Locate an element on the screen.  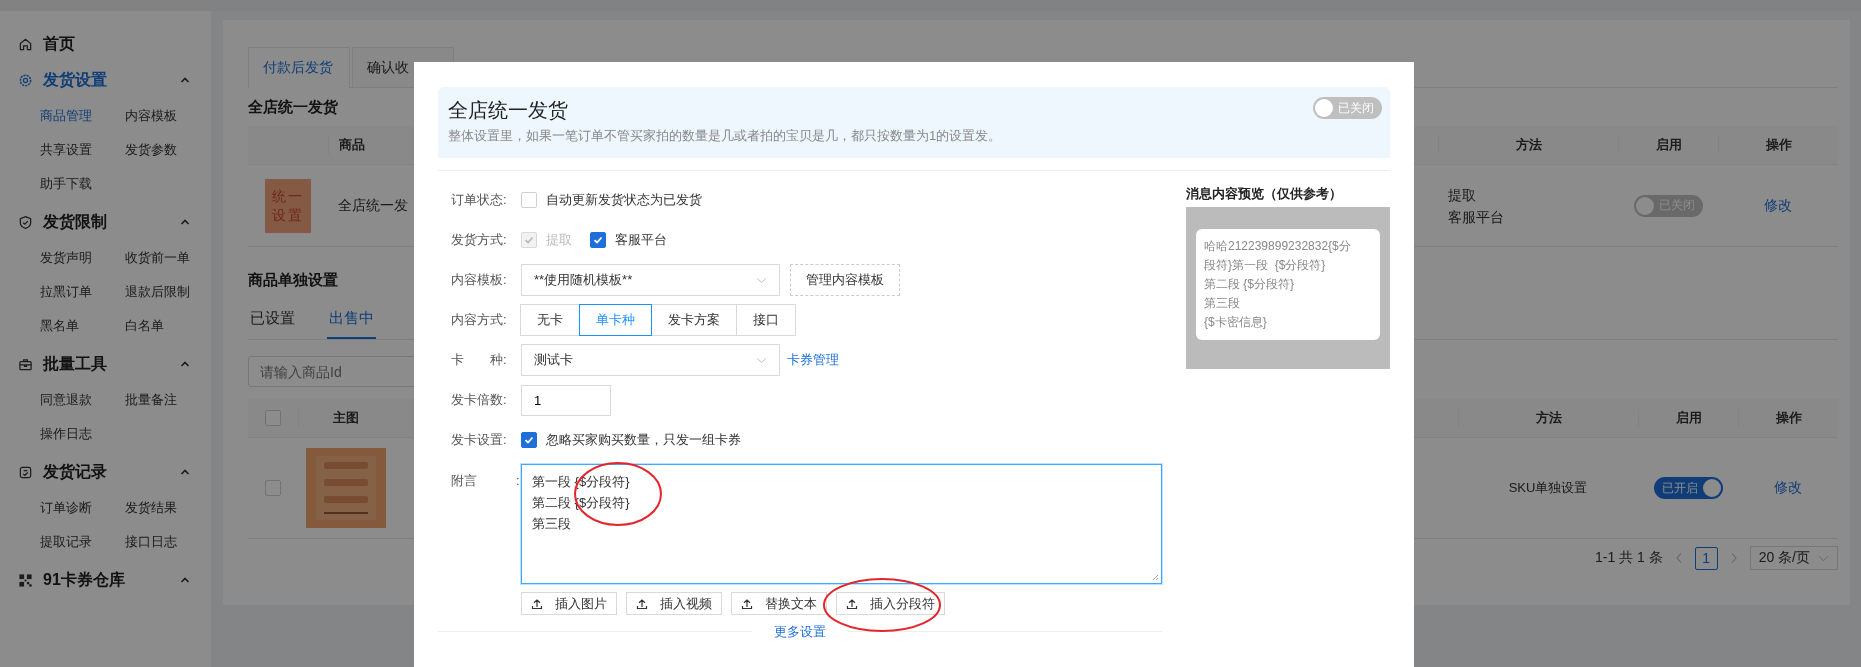
preview-line: 段符}第一段 {$分段符} is located at coordinates (1265, 265).